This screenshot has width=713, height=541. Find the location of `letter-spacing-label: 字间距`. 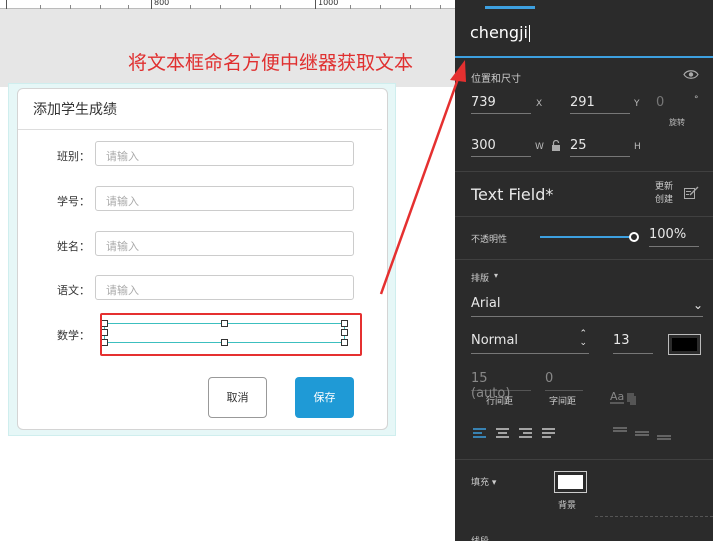

letter-spacing-label: 字间距 is located at coordinates (563, 402).